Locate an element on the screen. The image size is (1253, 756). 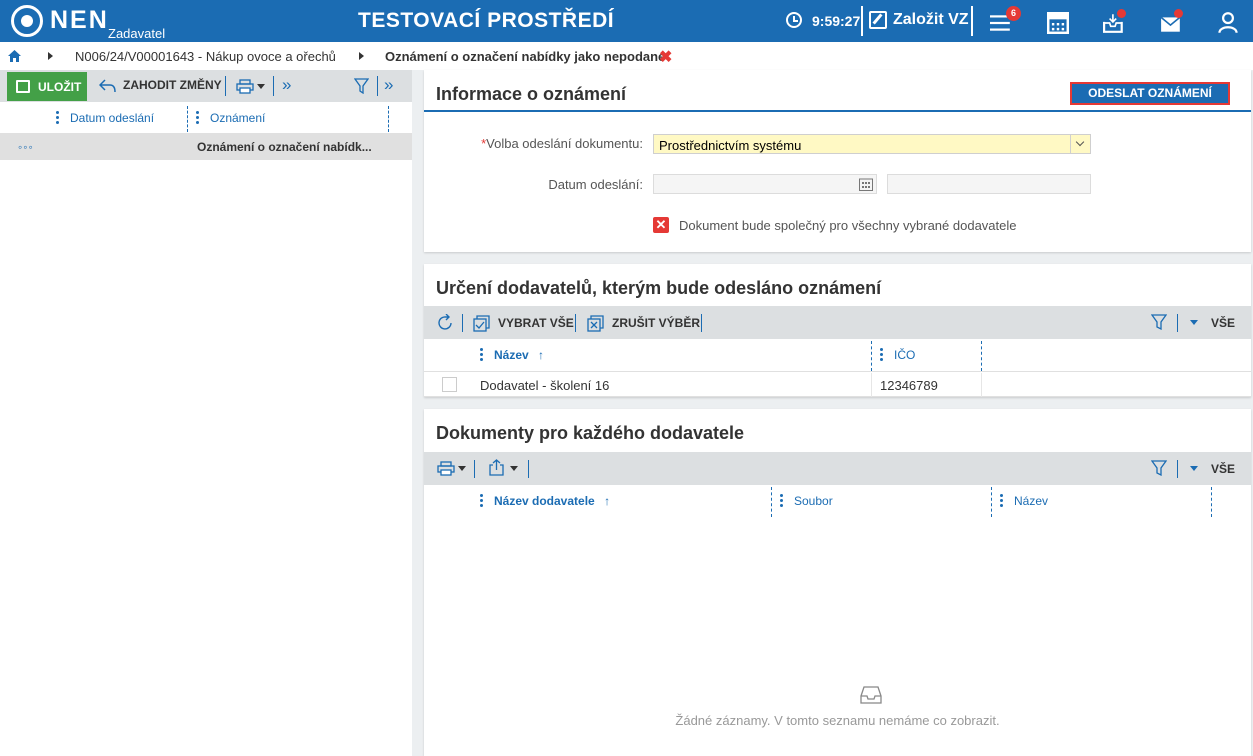
discard-changes-button: ZAHODIT ZMĚNY is located at coordinates (172, 85).